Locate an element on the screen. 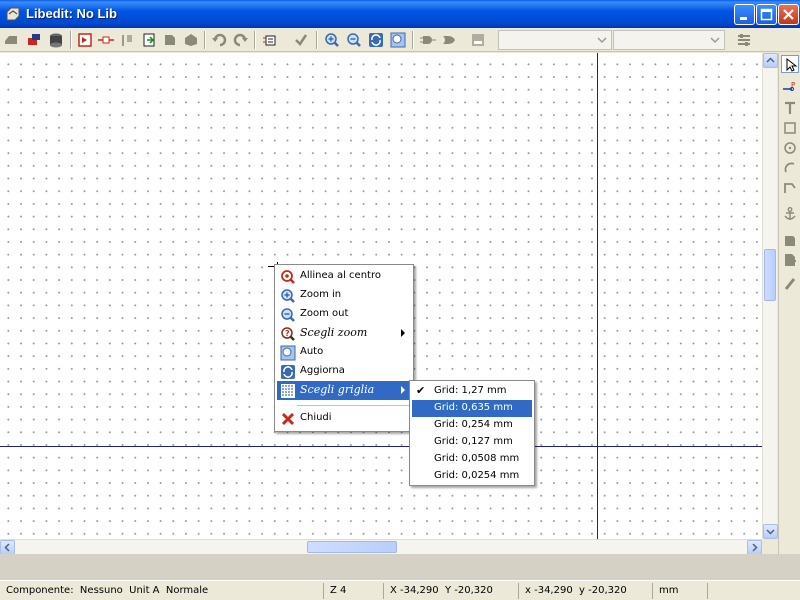  menu-item-zoom-in: Zoom in is located at coordinates (344, 295).